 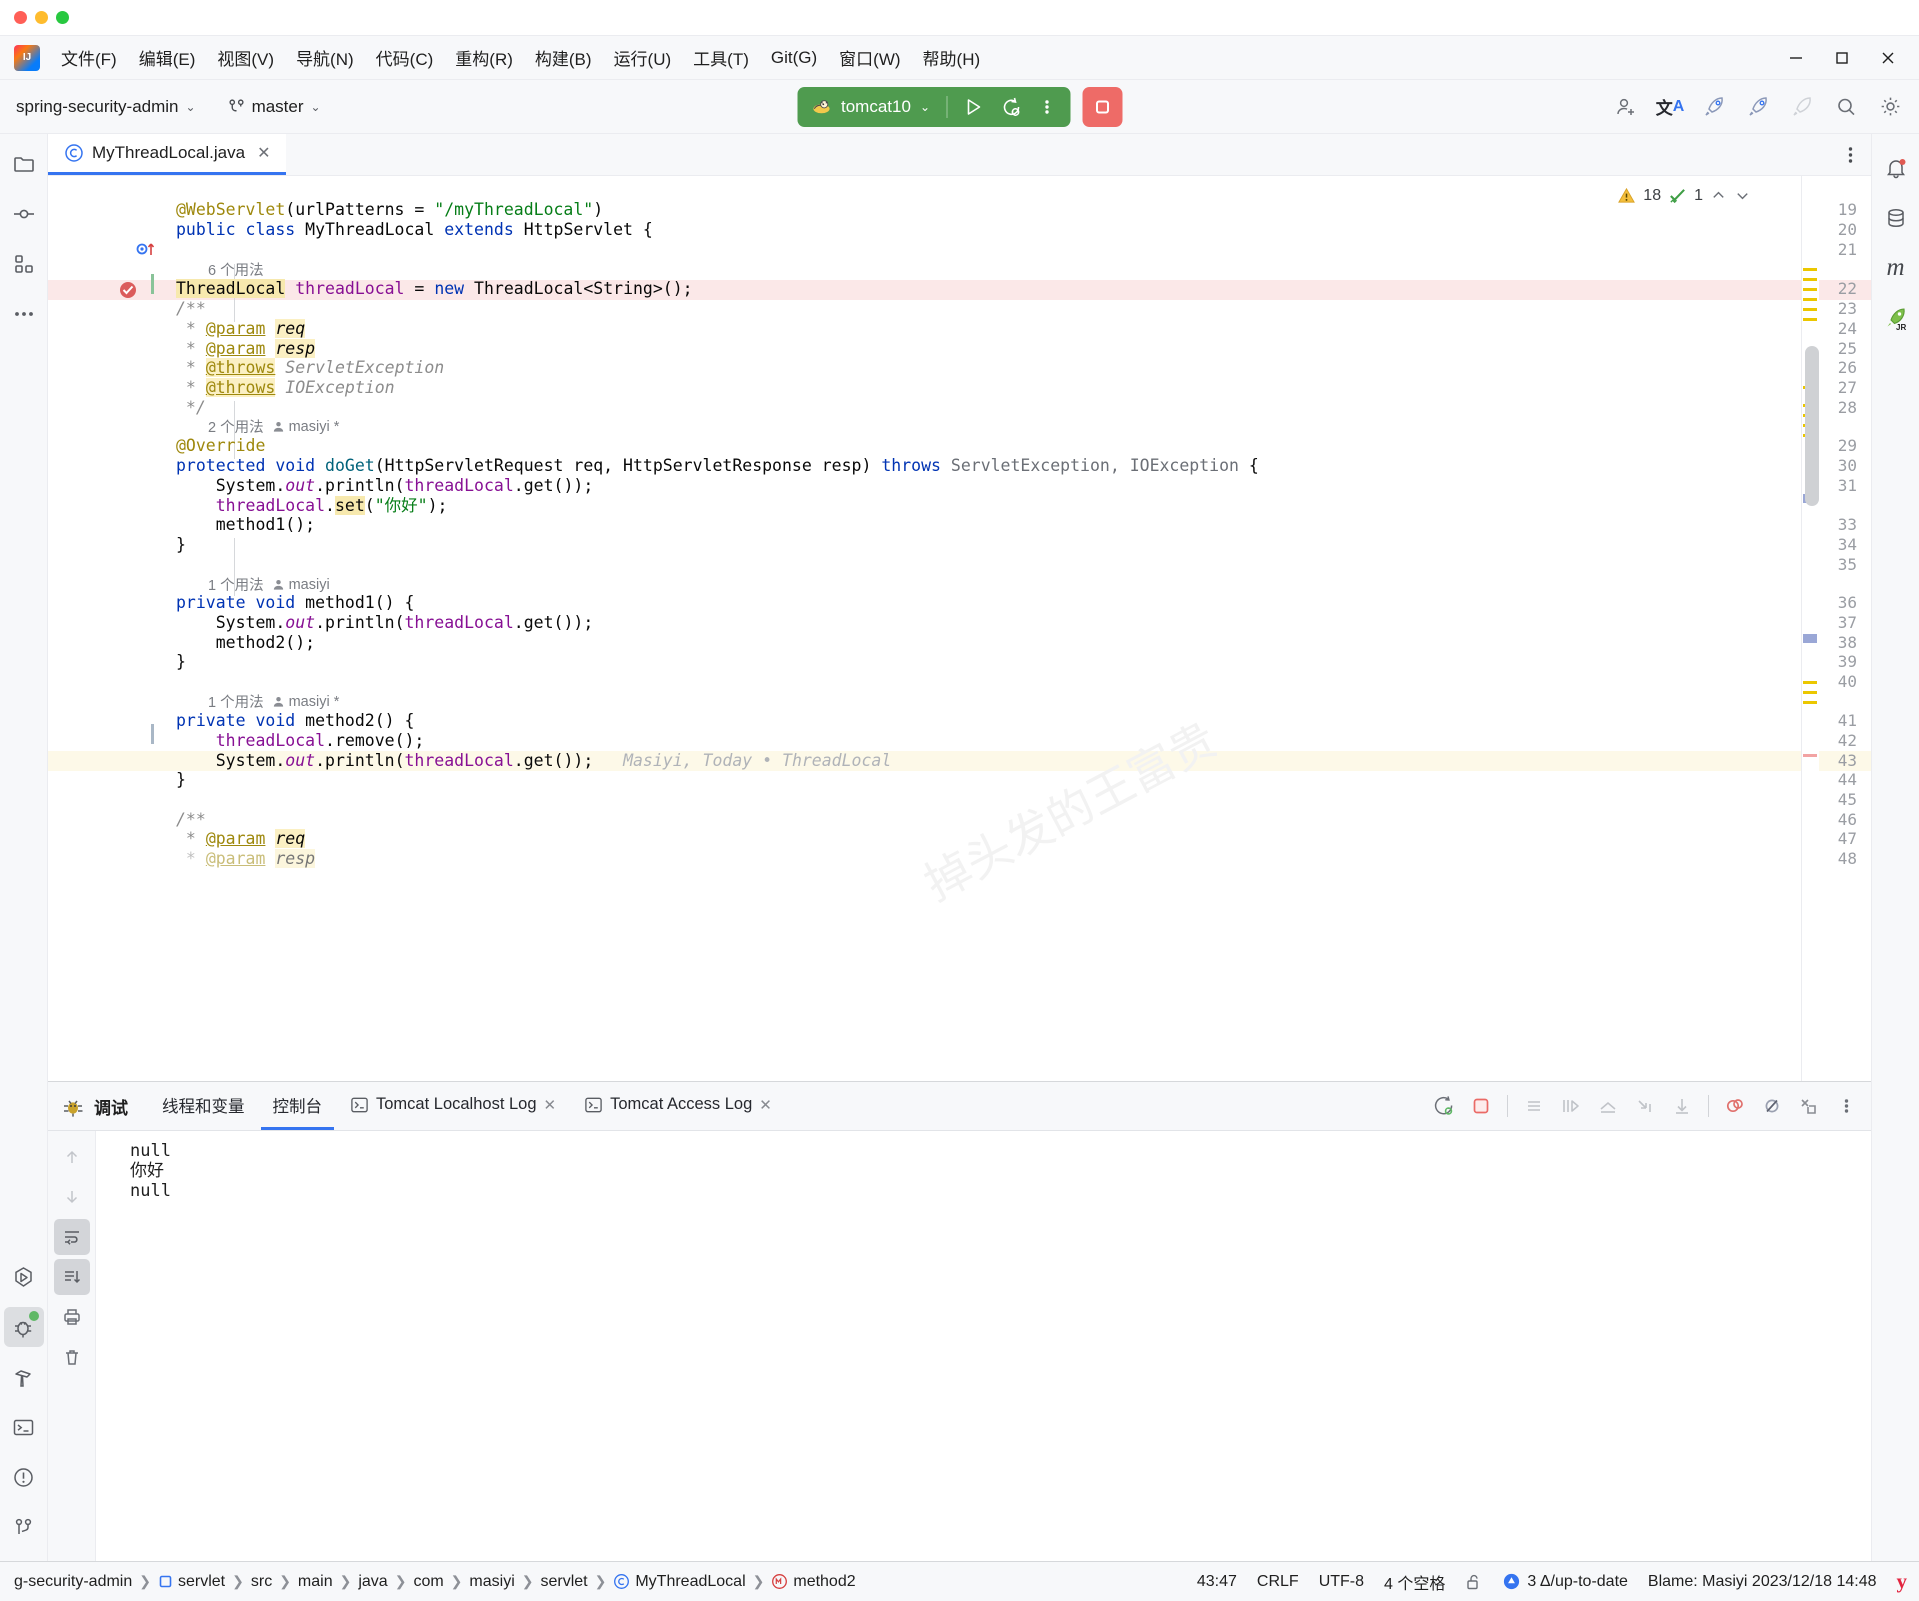 I want to click on unlocked-icon, so click(x=1473, y=1582).